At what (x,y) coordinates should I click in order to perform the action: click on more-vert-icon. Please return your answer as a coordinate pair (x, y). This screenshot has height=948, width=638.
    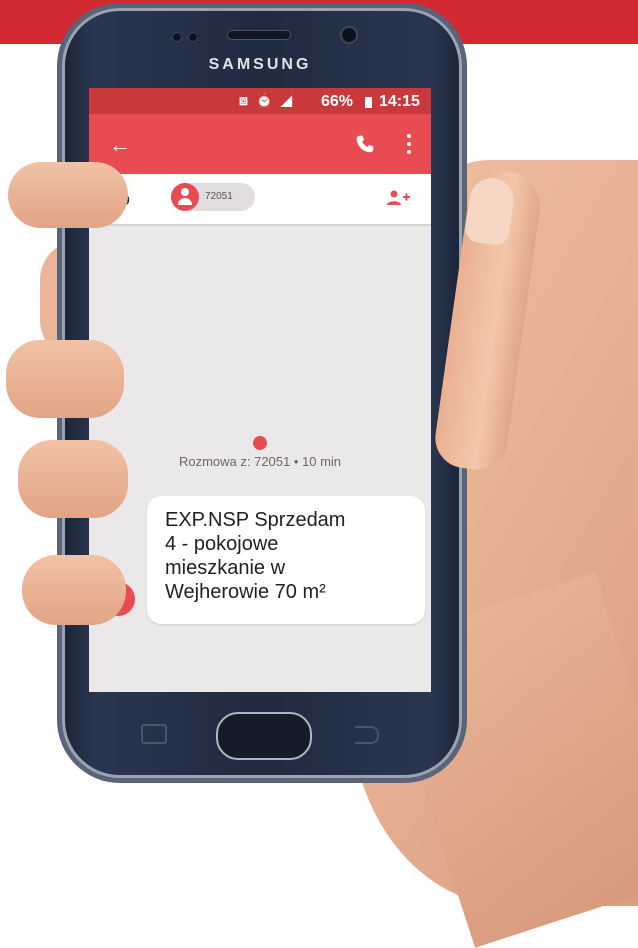
    Looking at the image, I should click on (409, 144).